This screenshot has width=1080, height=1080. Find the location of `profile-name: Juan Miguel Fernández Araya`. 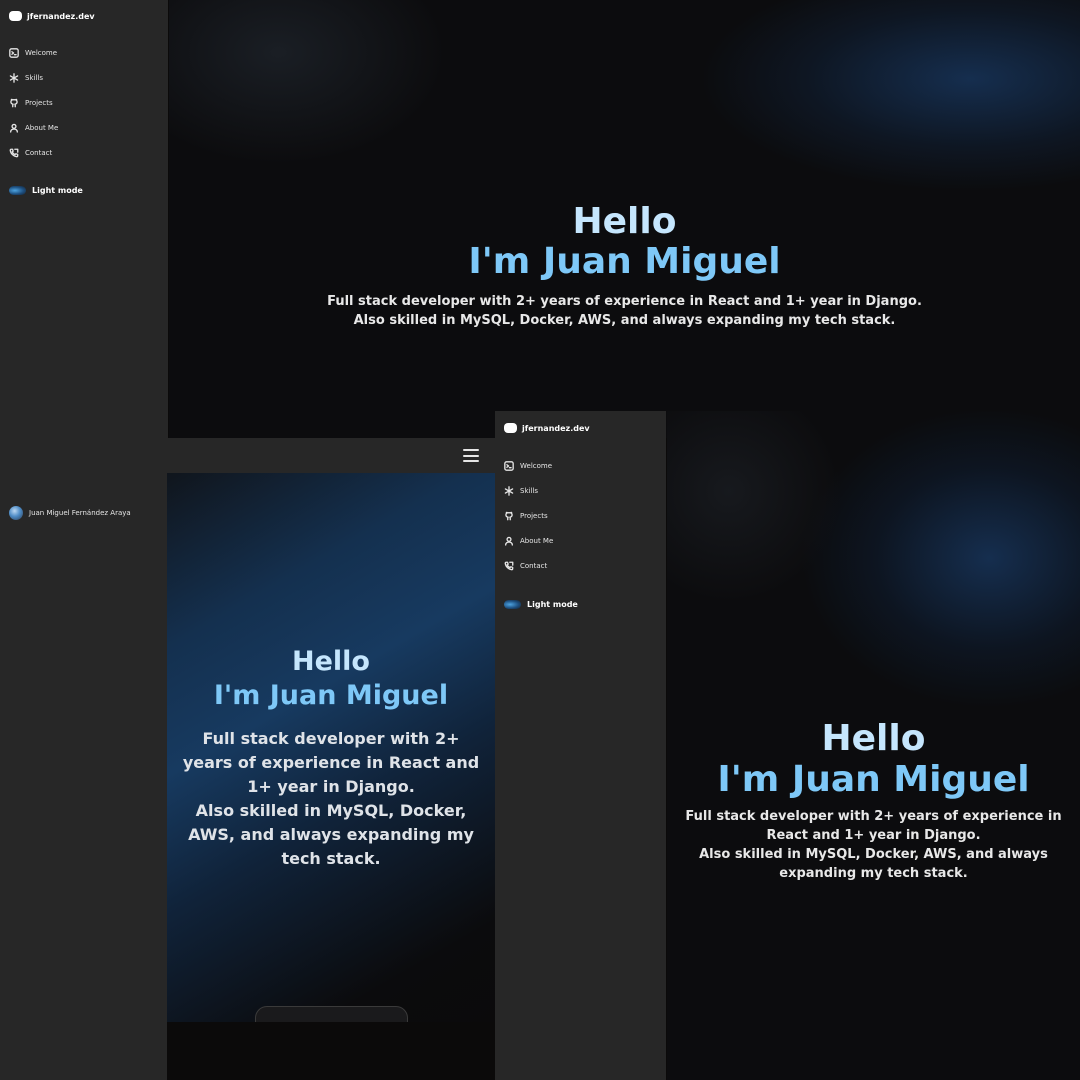

profile-name: Juan Miguel Fernández Araya is located at coordinates (80, 513).